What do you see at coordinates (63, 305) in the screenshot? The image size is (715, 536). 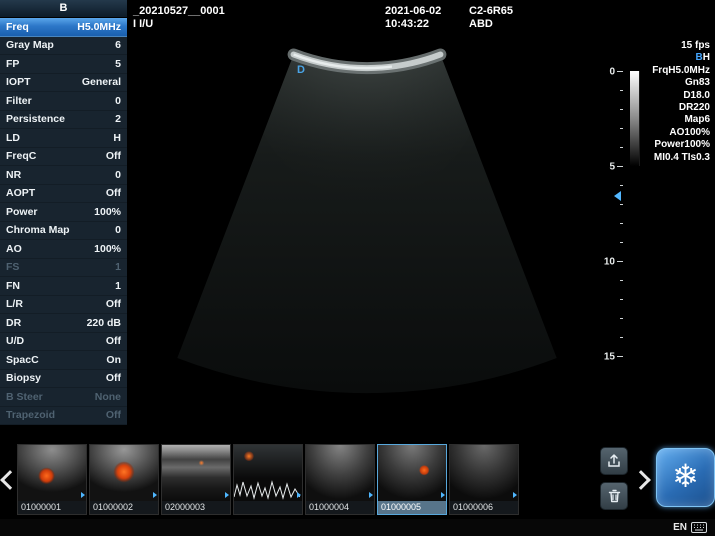 I see `param-row-l-r: L/R Off` at bounding box center [63, 305].